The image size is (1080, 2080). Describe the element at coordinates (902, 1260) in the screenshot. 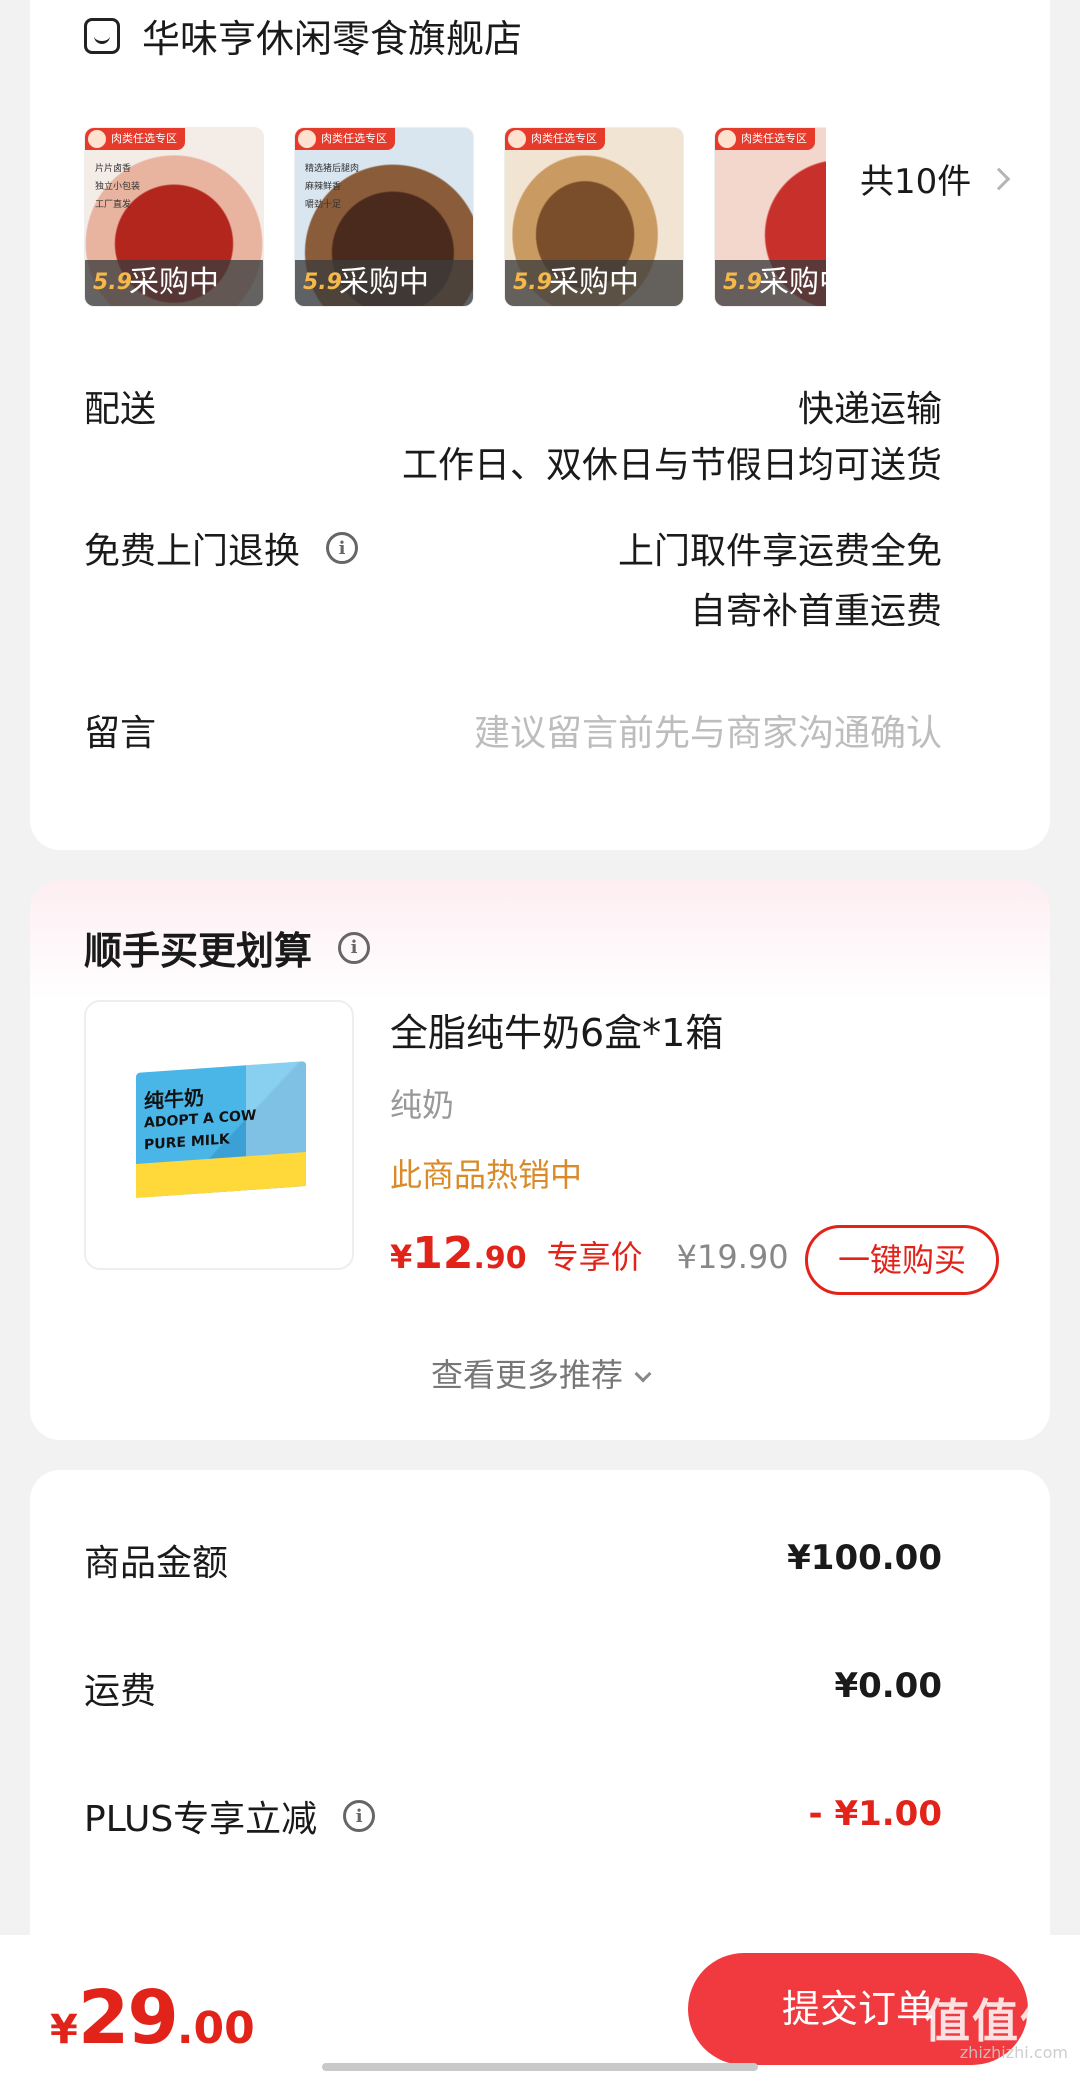

I see `one-click-buy-button: 一键购买` at that location.